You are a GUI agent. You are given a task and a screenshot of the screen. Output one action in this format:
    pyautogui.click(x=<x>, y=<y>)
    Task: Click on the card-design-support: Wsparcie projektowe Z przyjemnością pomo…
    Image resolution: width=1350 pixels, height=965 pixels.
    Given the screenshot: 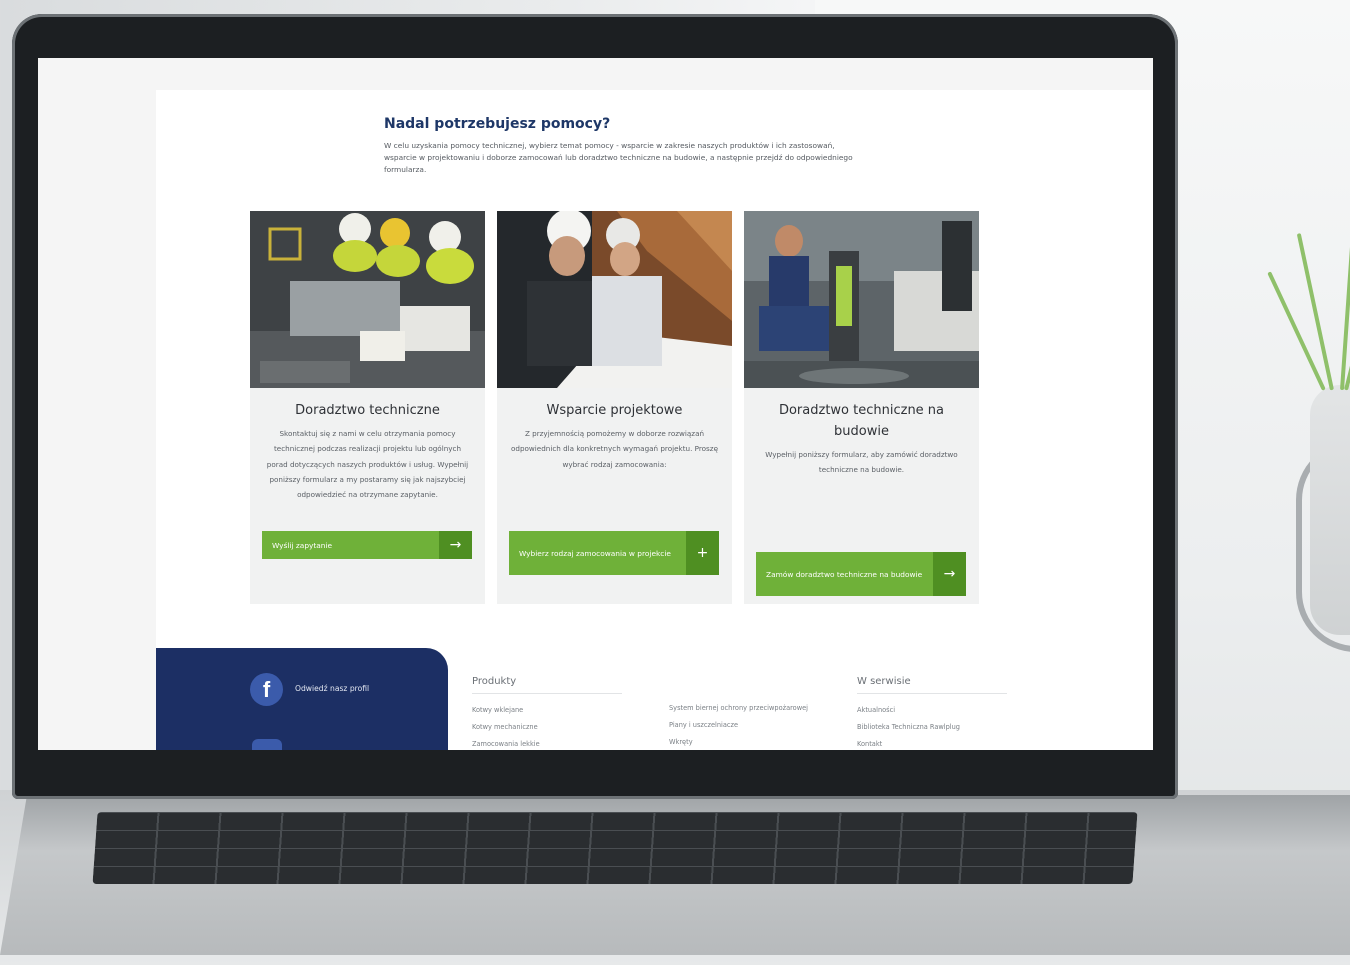 What is the action you would take?
    pyautogui.click(x=614, y=407)
    